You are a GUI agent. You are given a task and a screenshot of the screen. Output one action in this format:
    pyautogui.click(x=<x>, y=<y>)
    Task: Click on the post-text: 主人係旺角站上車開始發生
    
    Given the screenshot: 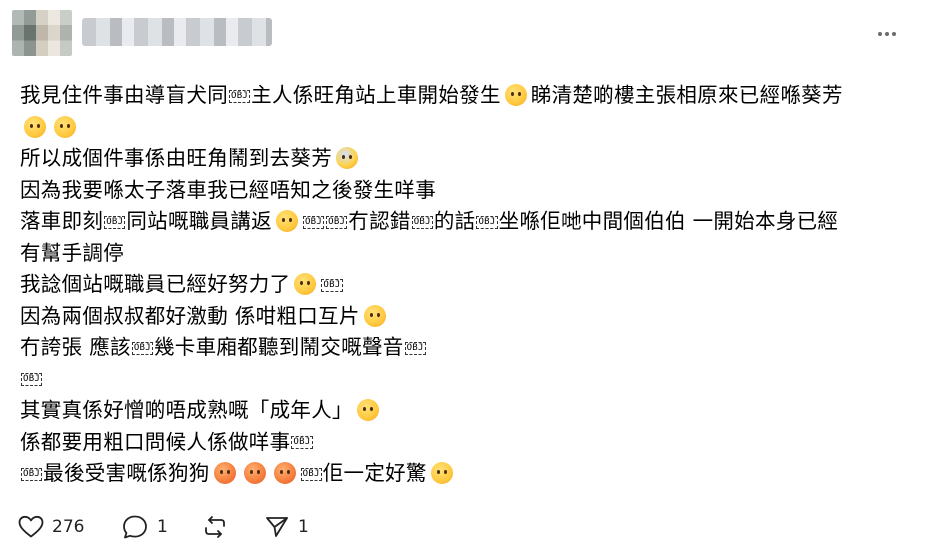 What is the action you would take?
    pyautogui.click(x=376, y=95)
    